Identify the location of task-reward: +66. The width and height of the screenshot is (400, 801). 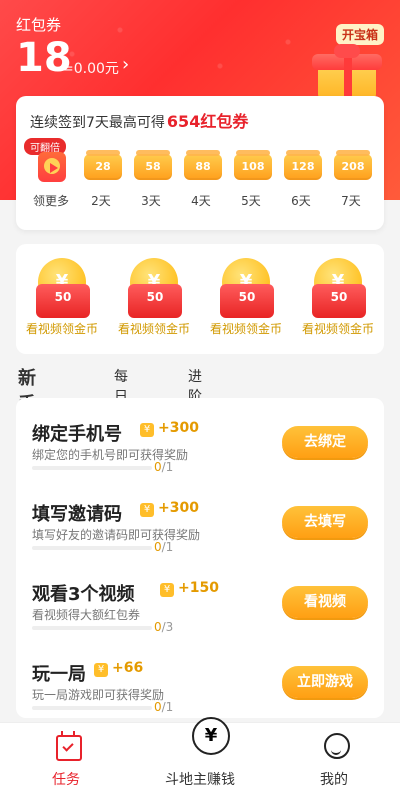
(128, 668).